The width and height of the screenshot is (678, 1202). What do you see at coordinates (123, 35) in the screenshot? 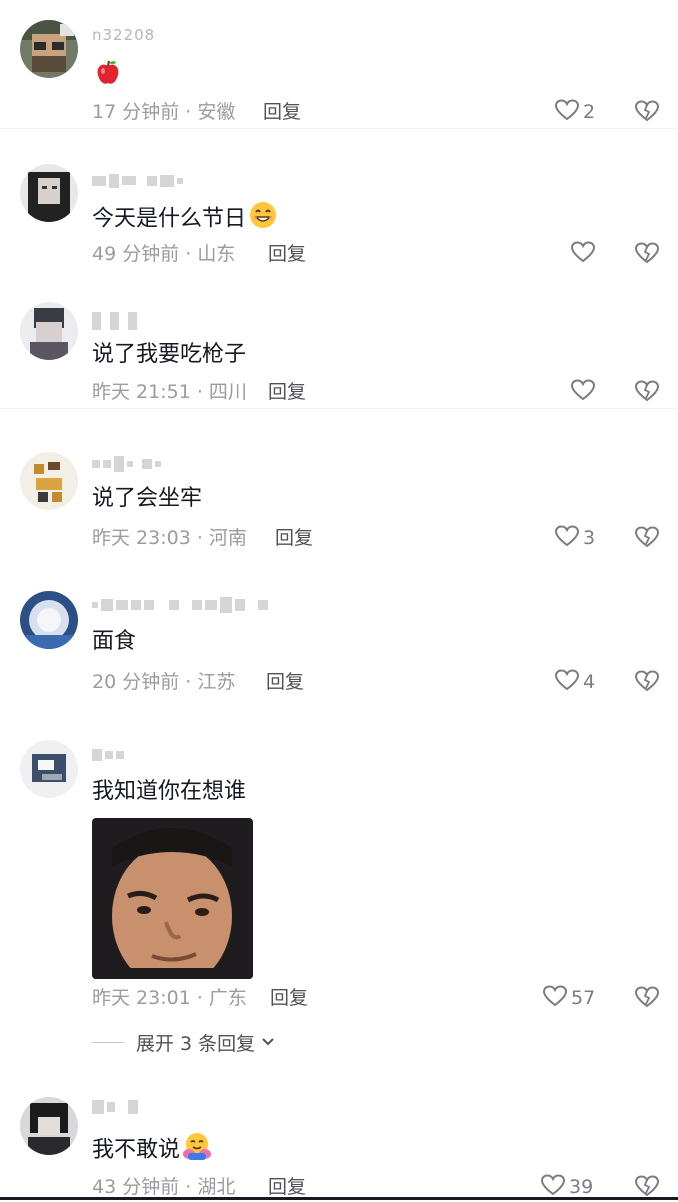
I see `username: n32208` at bounding box center [123, 35].